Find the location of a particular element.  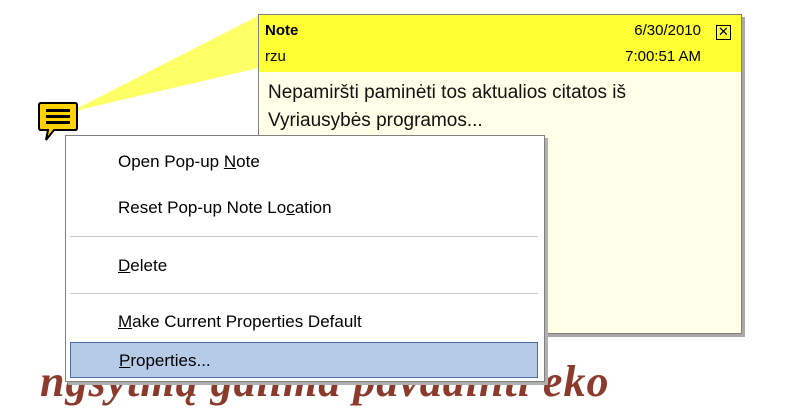

menu-item-label: Reset Pop-up Note Lo is located at coordinates (202, 207).